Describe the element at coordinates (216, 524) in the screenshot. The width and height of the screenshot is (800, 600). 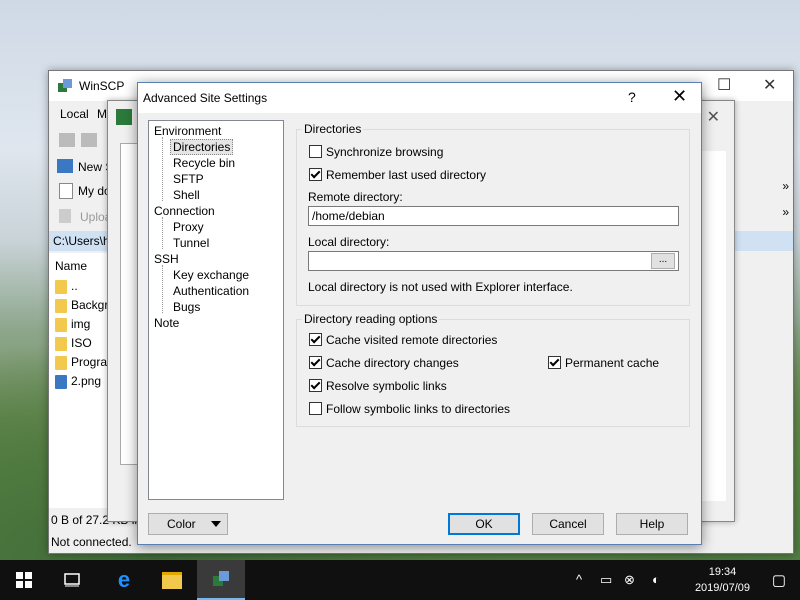
I see `dropdown-arrow-icon` at that location.